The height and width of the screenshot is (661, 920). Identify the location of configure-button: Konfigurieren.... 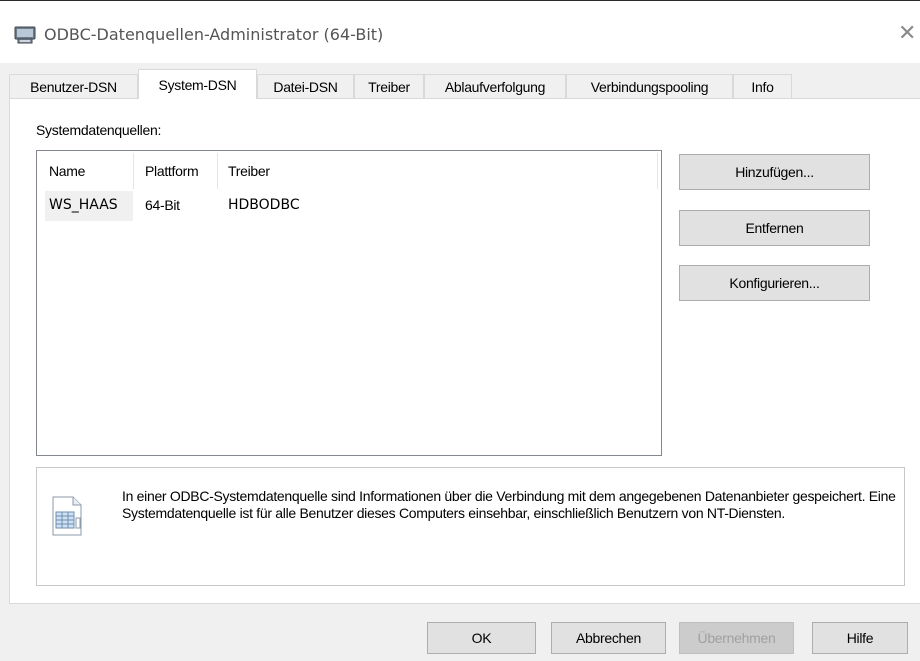
(774, 283).